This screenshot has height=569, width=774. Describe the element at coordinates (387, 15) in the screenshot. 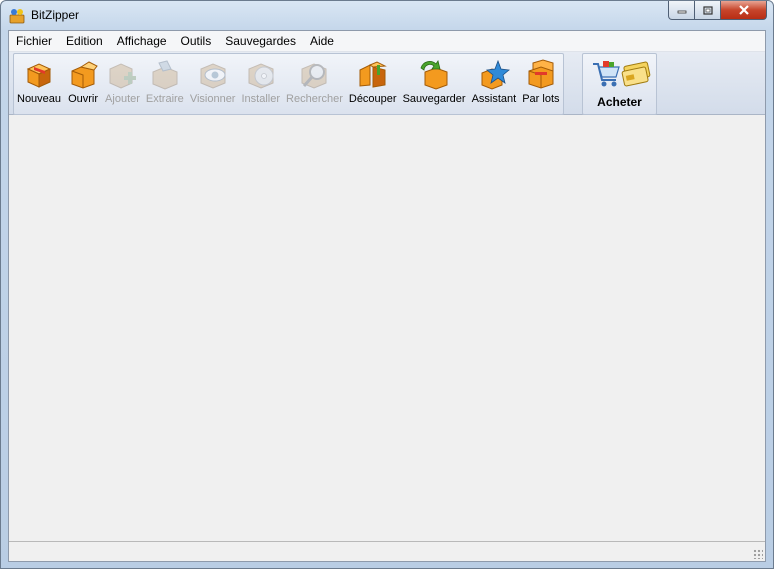

I see `title-bar: BitZipper` at that location.